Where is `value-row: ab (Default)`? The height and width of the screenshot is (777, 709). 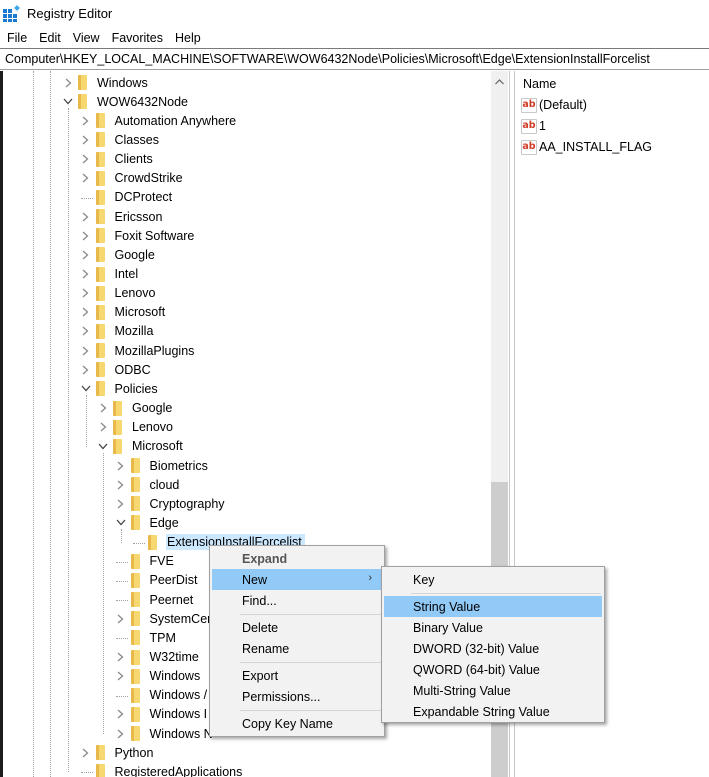 value-row: ab (Default) is located at coordinates (554, 105).